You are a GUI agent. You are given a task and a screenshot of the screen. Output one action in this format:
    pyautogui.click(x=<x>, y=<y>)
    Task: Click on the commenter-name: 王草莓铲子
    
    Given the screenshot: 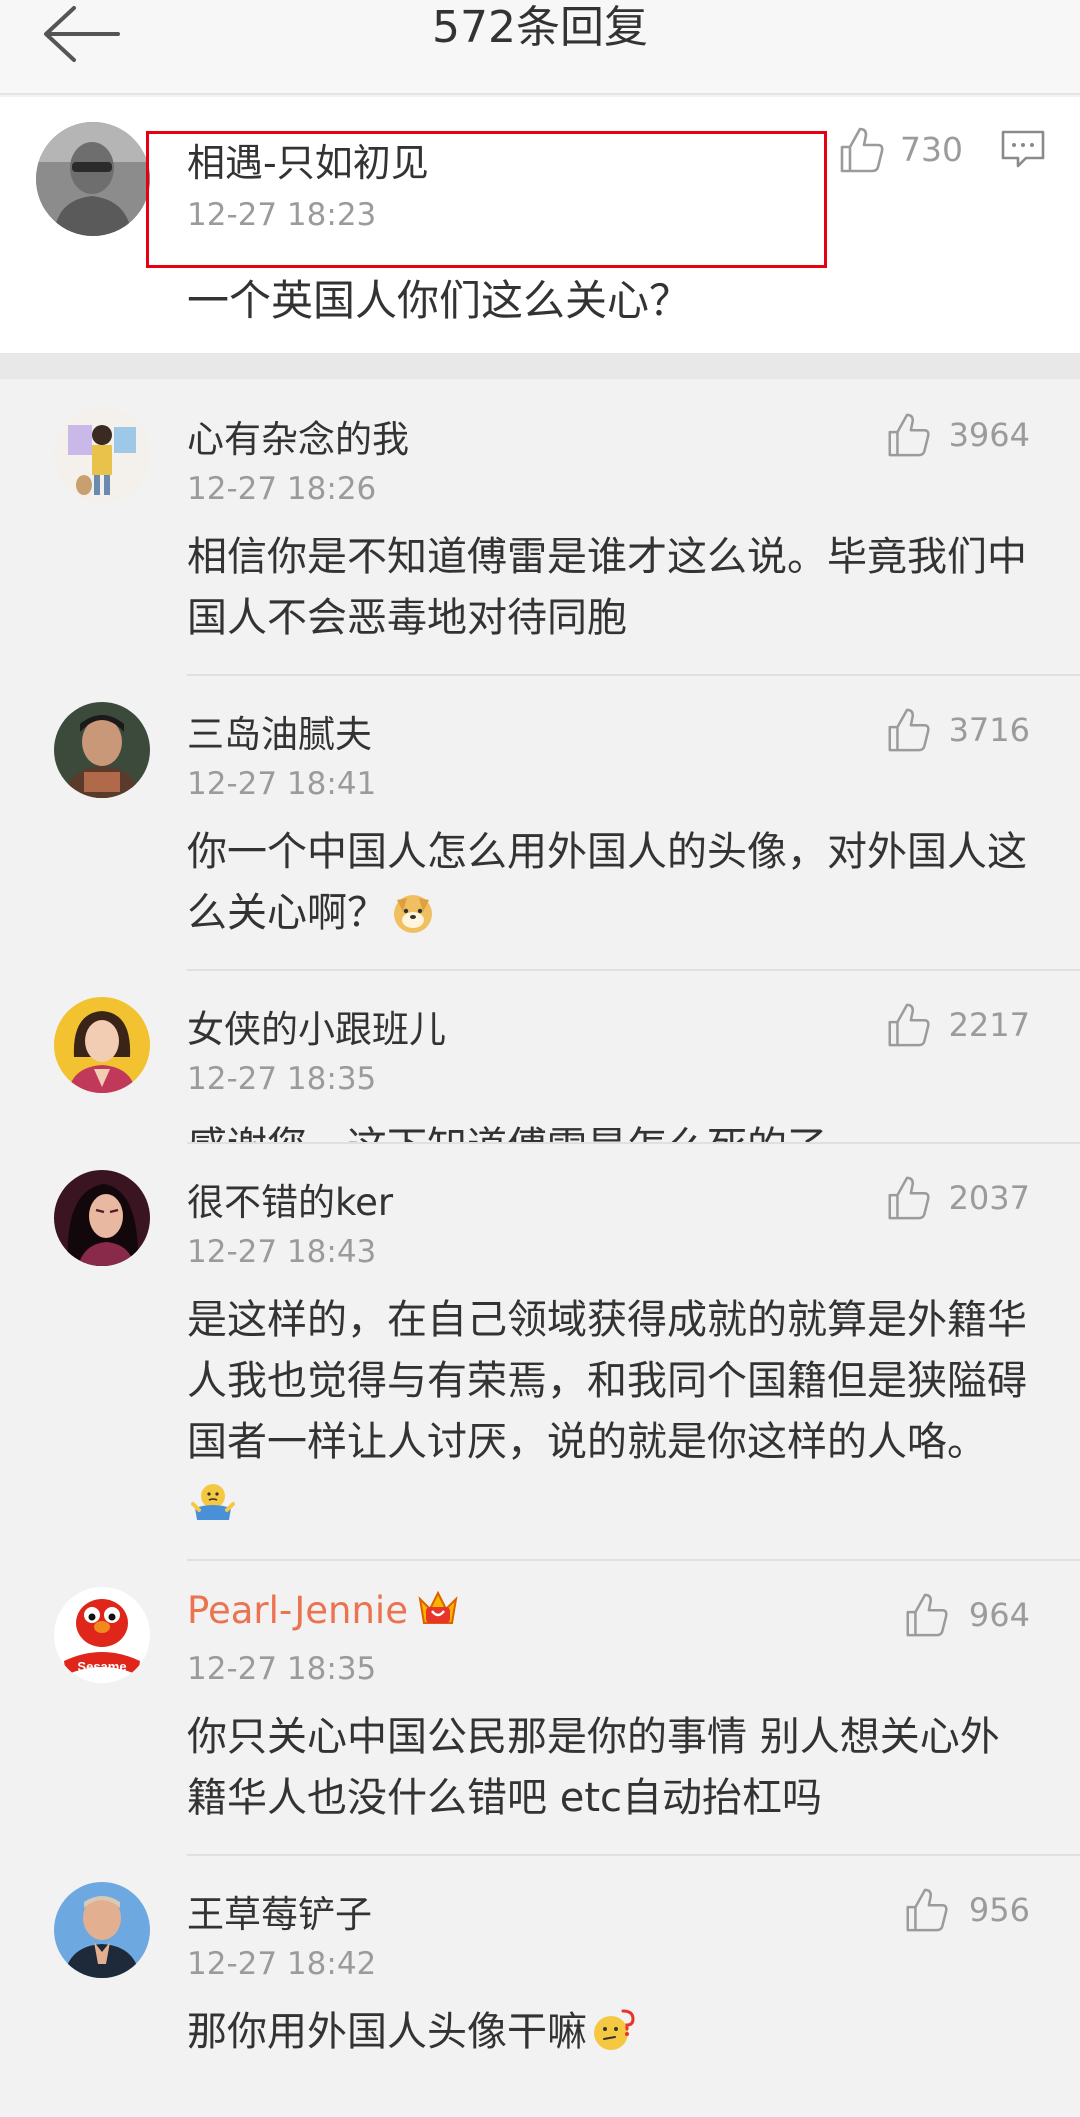 What is the action you would take?
    pyautogui.click(x=279, y=1911)
    